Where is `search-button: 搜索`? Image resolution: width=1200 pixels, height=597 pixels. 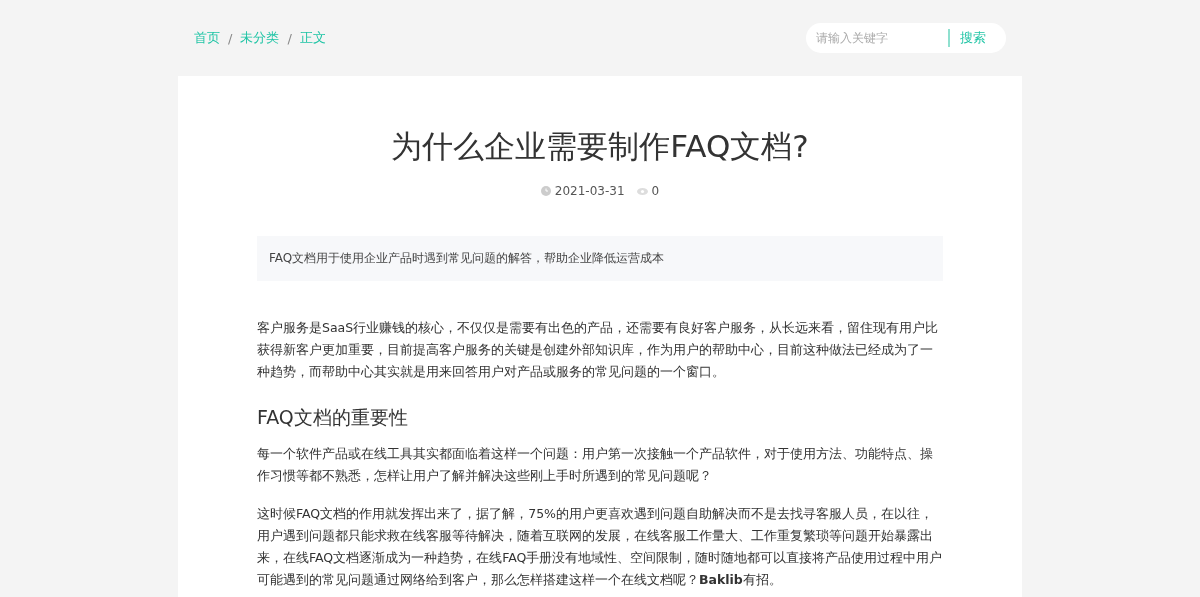
search-button: 搜索 is located at coordinates (973, 38).